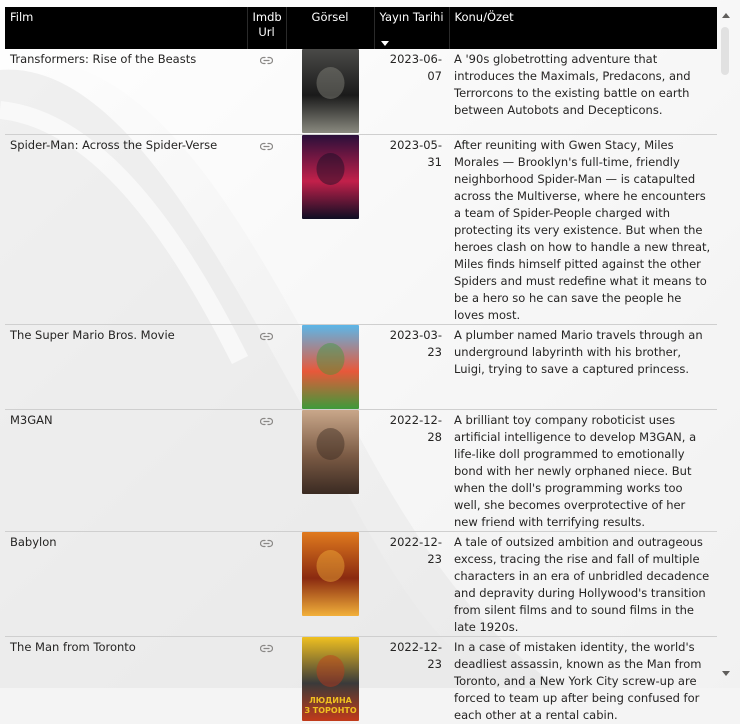 Image resolution: width=740 pixels, height=724 pixels. What do you see at coordinates (411, 366) in the screenshot?
I see `release-date: 2023-03-23` at bounding box center [411, 366].